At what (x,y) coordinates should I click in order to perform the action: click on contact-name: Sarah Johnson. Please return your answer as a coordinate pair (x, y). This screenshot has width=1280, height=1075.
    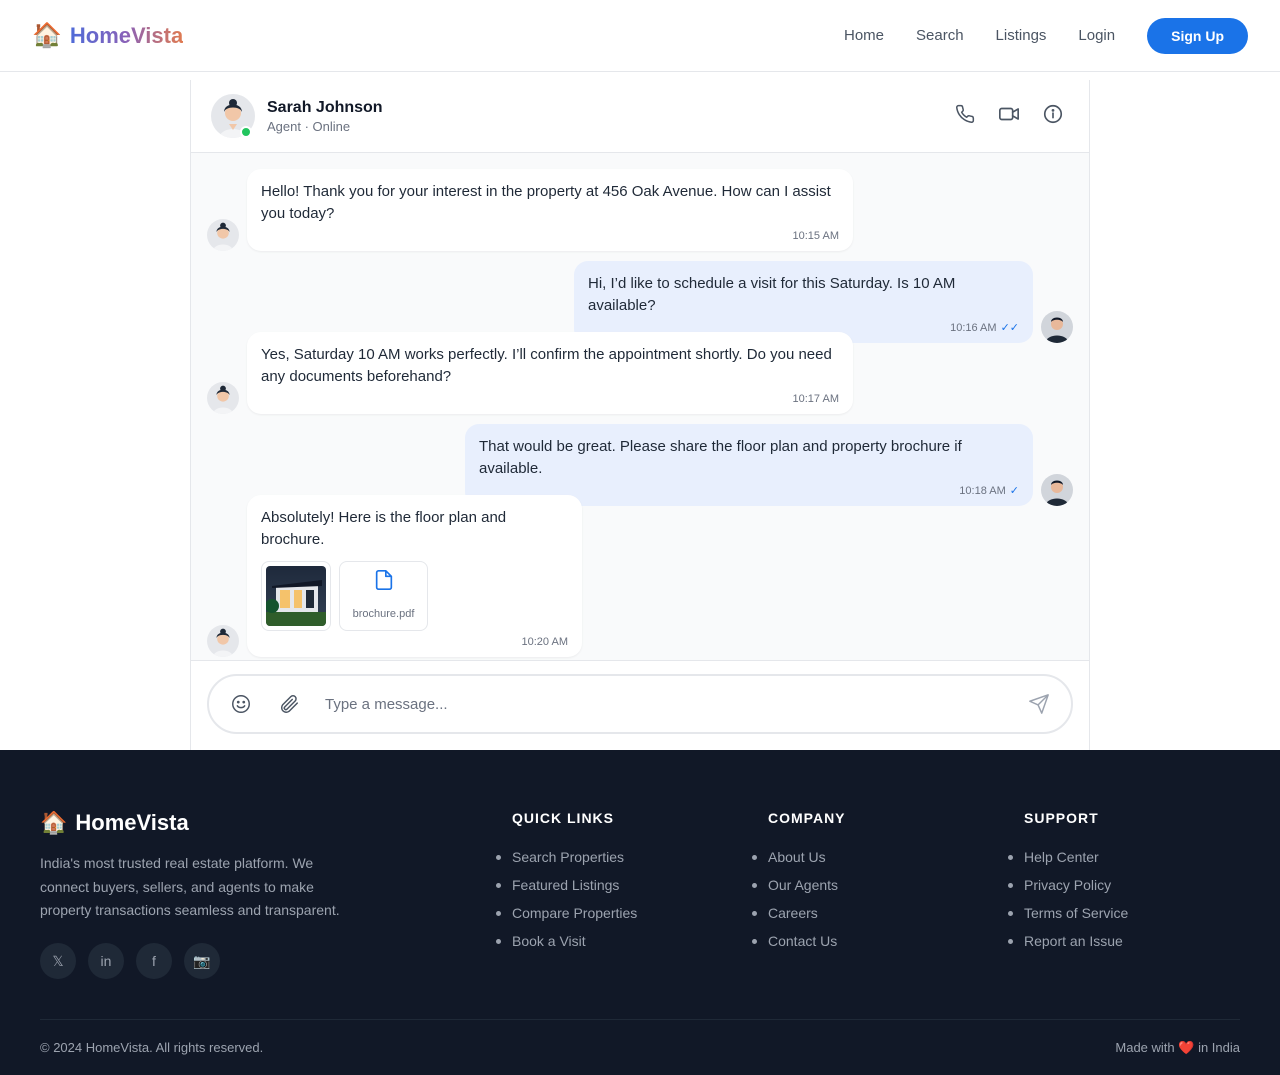
    Looking at the image, I should click on (325, 107).